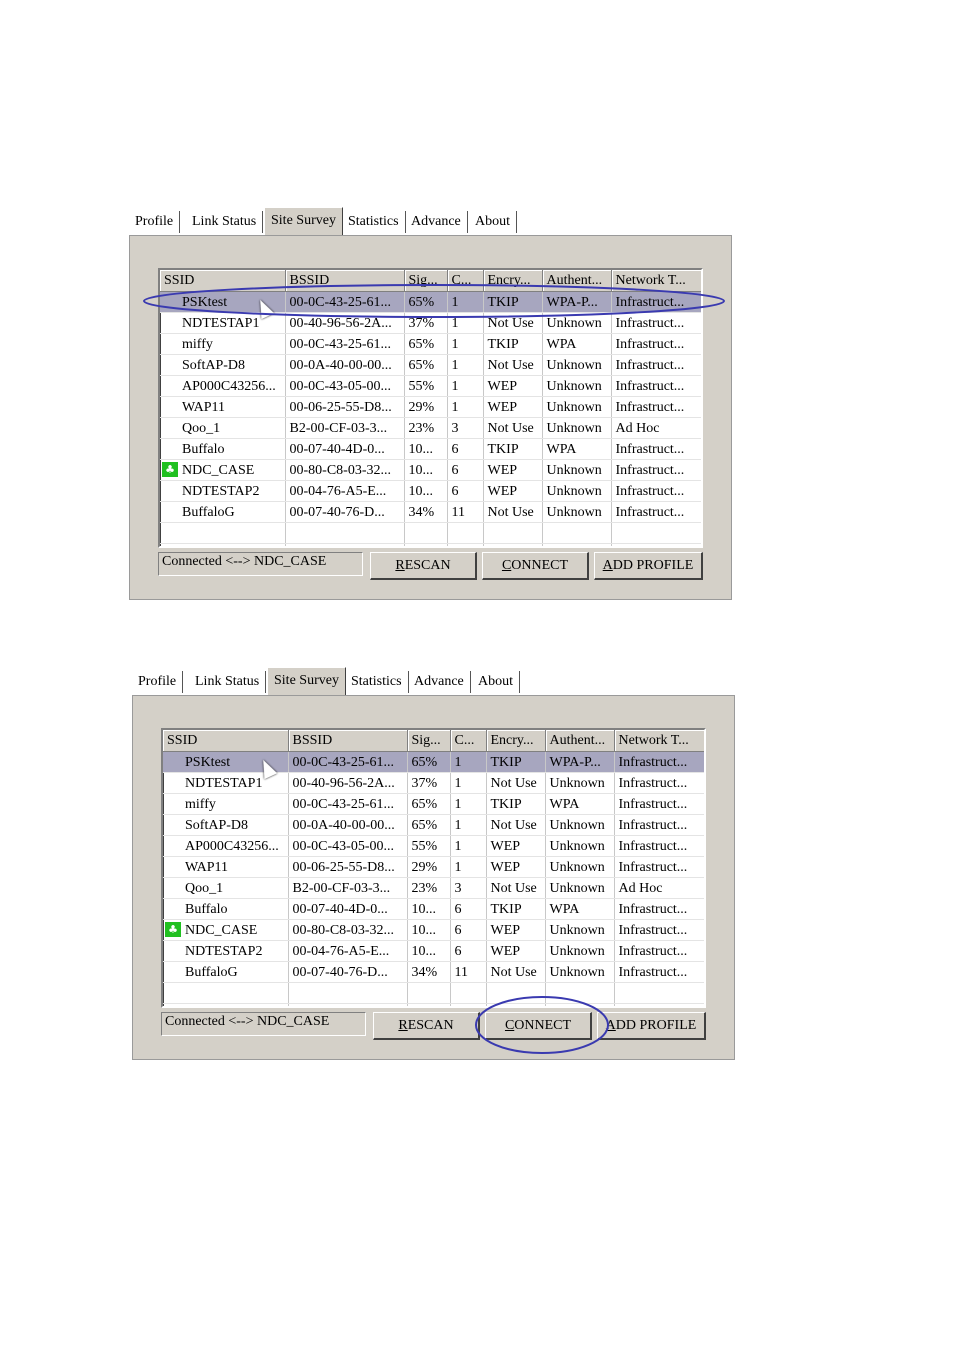 The image size is (954, 1350). What do you see at coordinates (430, 544) in the screenshot?
I see `empty-row` at bounding box center [430, 544].